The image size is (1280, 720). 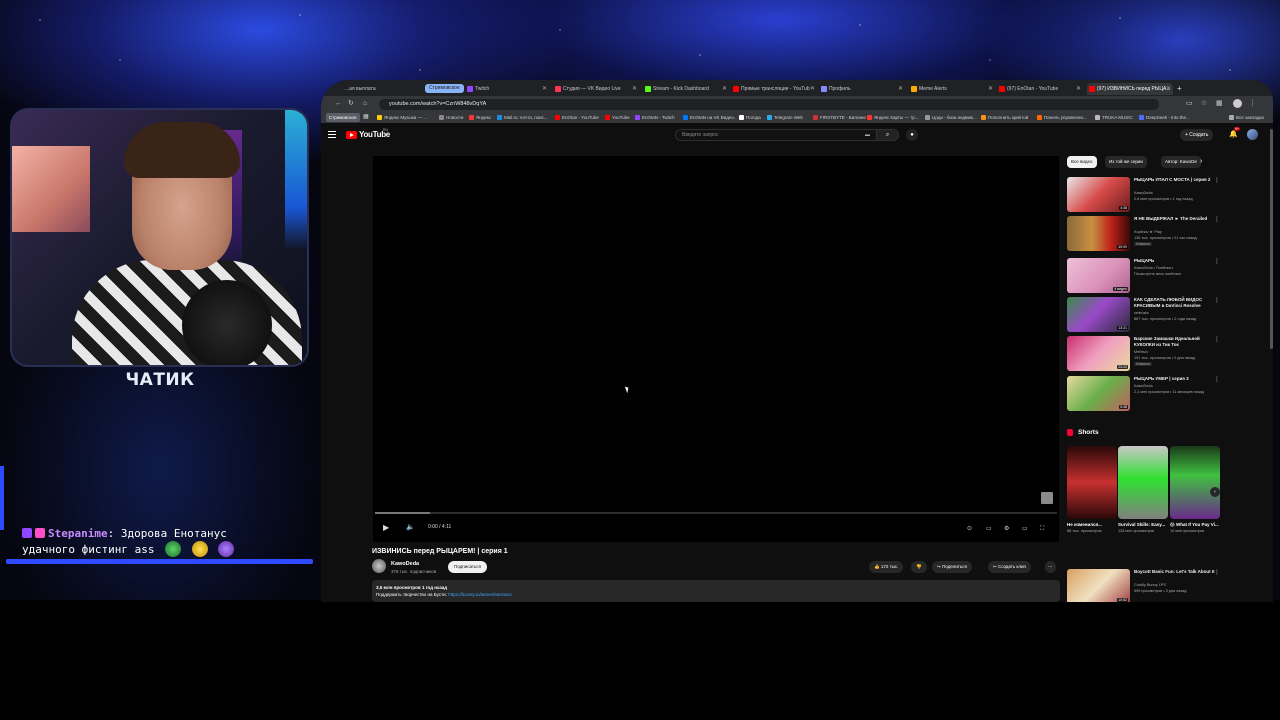 What do you see at coordinates (1219, 104) in the screenshot?
I see `extensions-icon: ▦` at bounding box center [1219, 104].